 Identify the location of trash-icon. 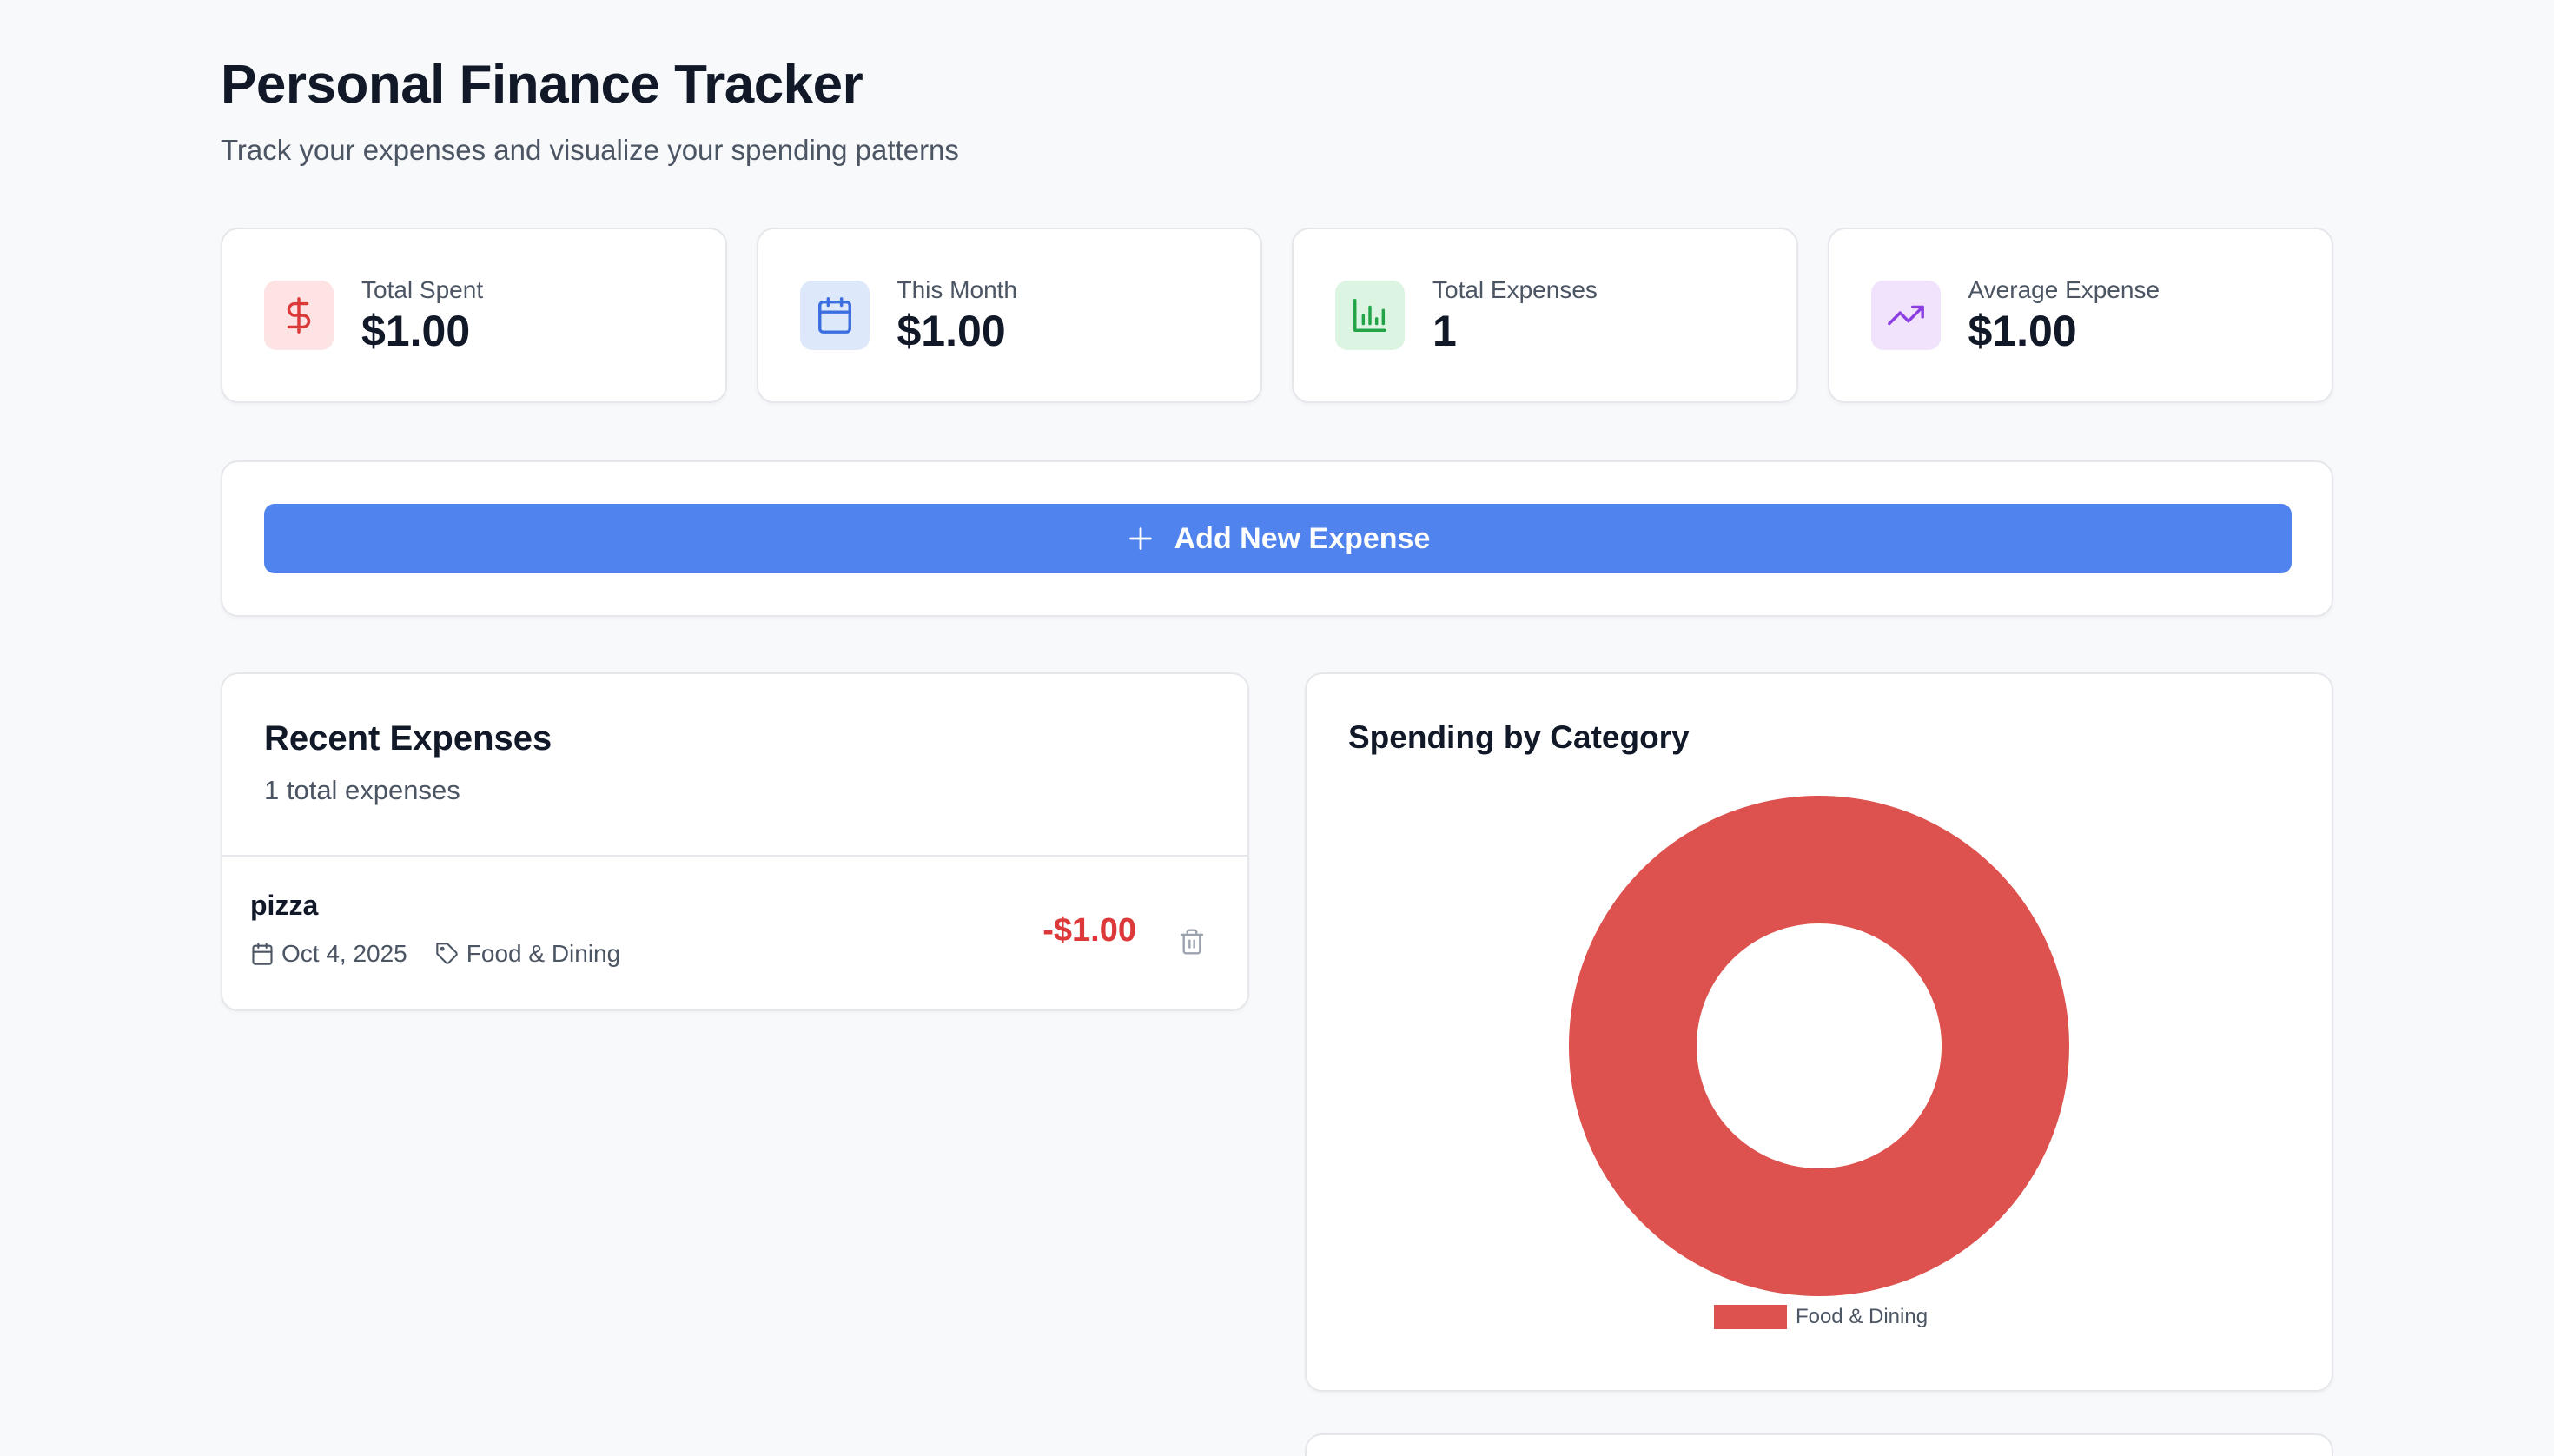
(1192, 942).